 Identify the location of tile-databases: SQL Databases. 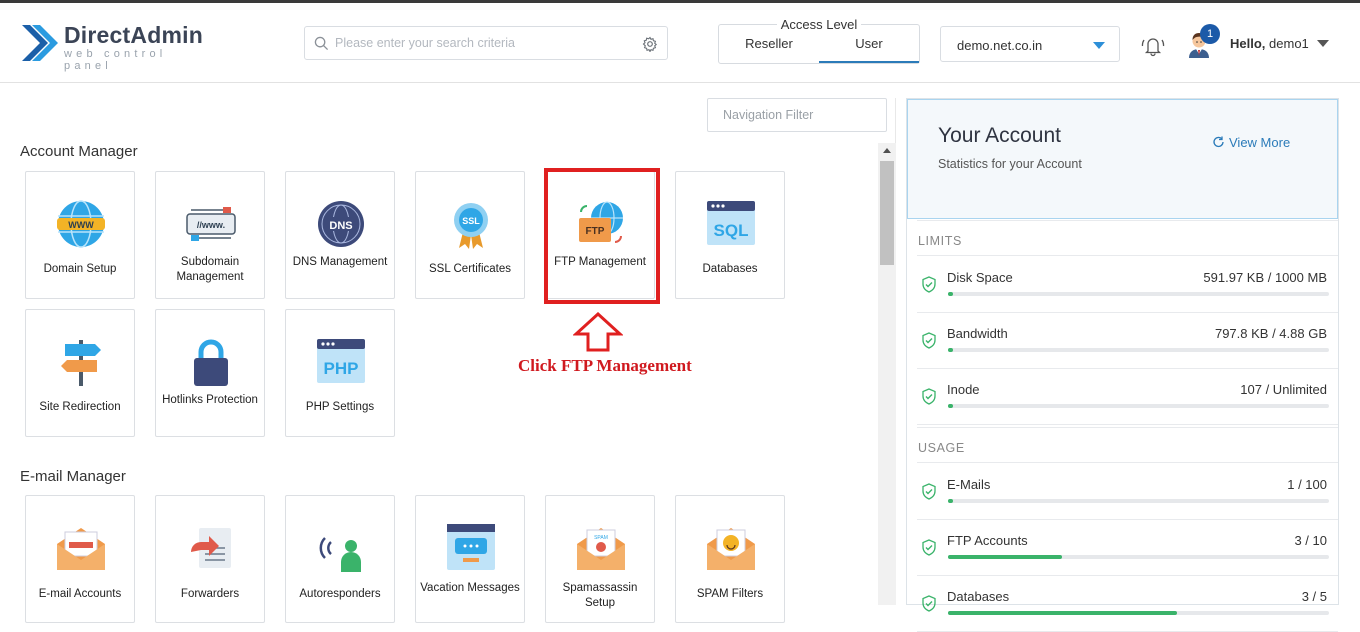
(730, 235).